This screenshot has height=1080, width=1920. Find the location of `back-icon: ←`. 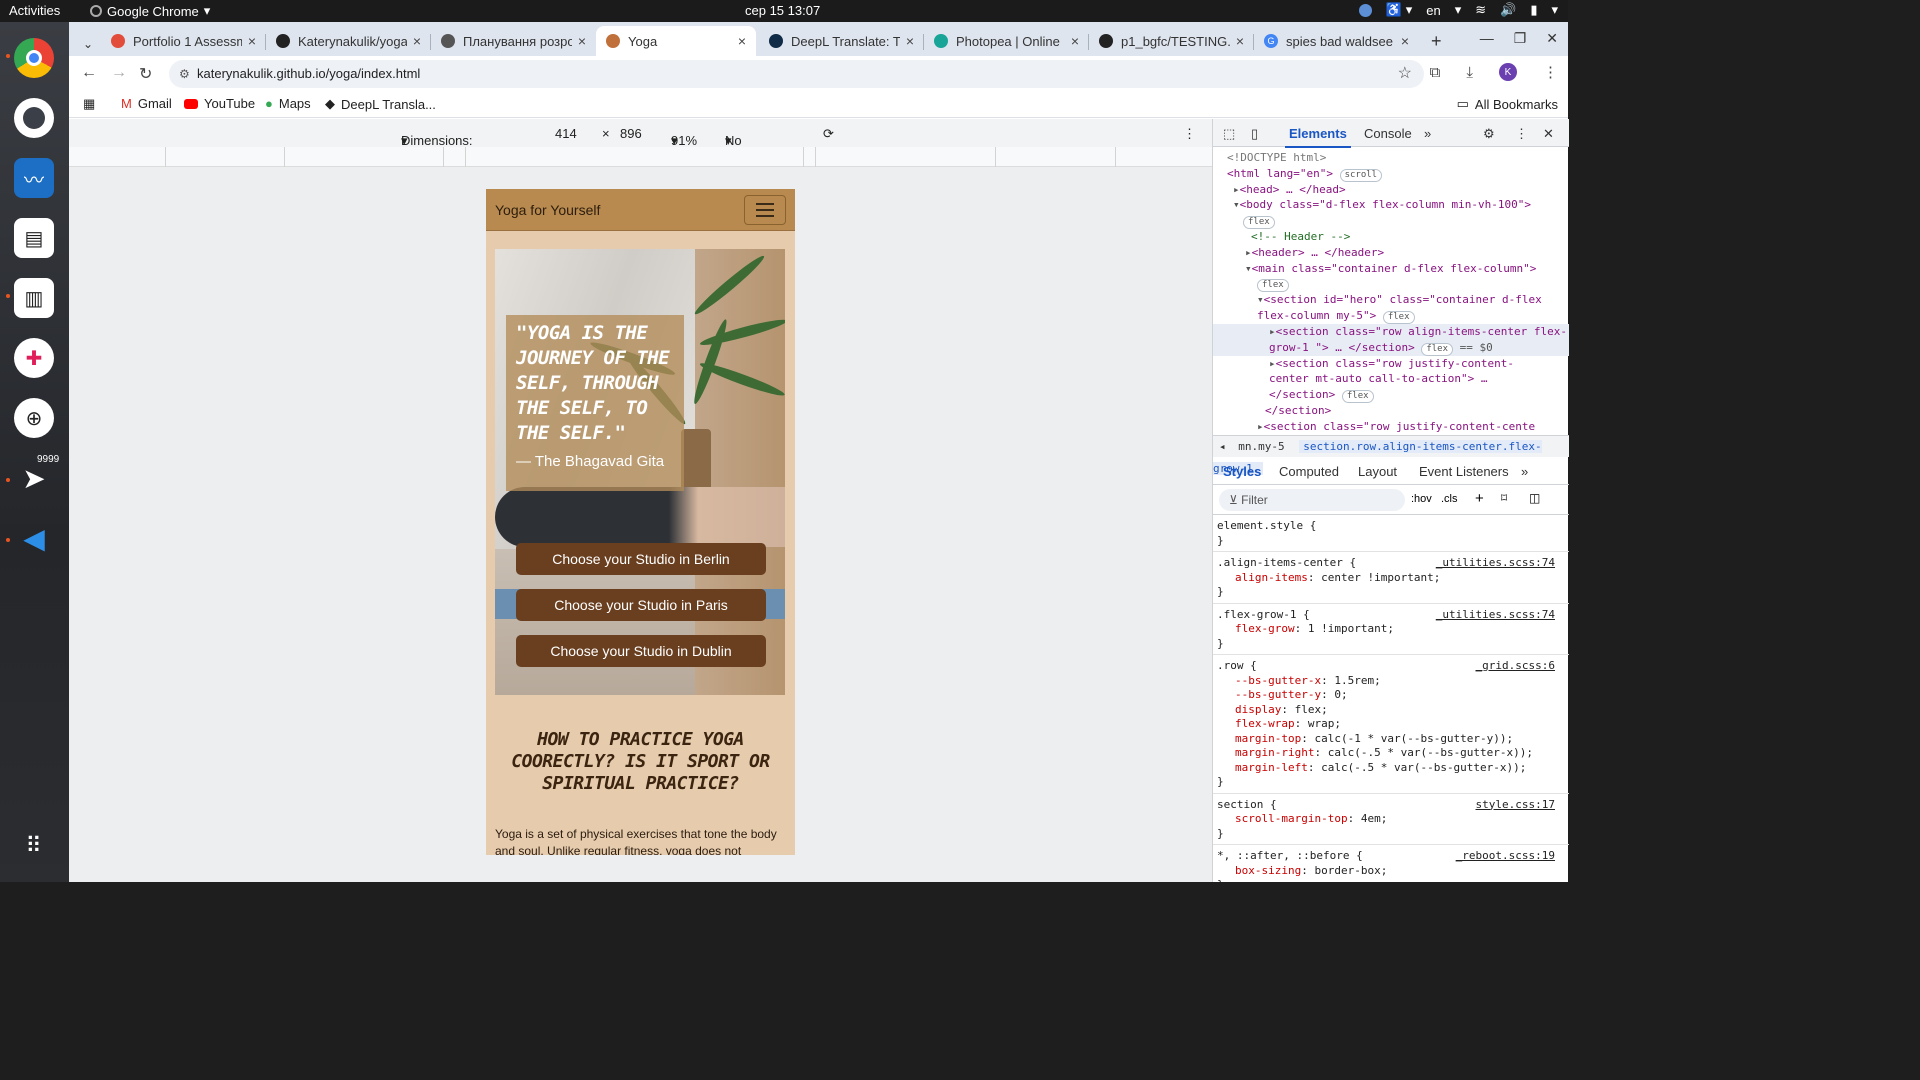

back-icon: ← is located at coordinates (89, 73).